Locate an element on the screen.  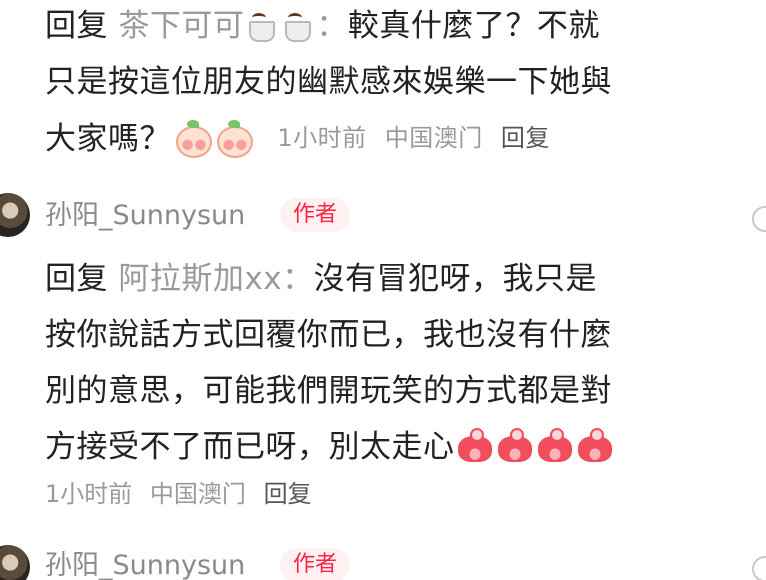
comment-line: 回复 茶下可可 ：較真什麼了？不就 is located at coordinates (322, 26).